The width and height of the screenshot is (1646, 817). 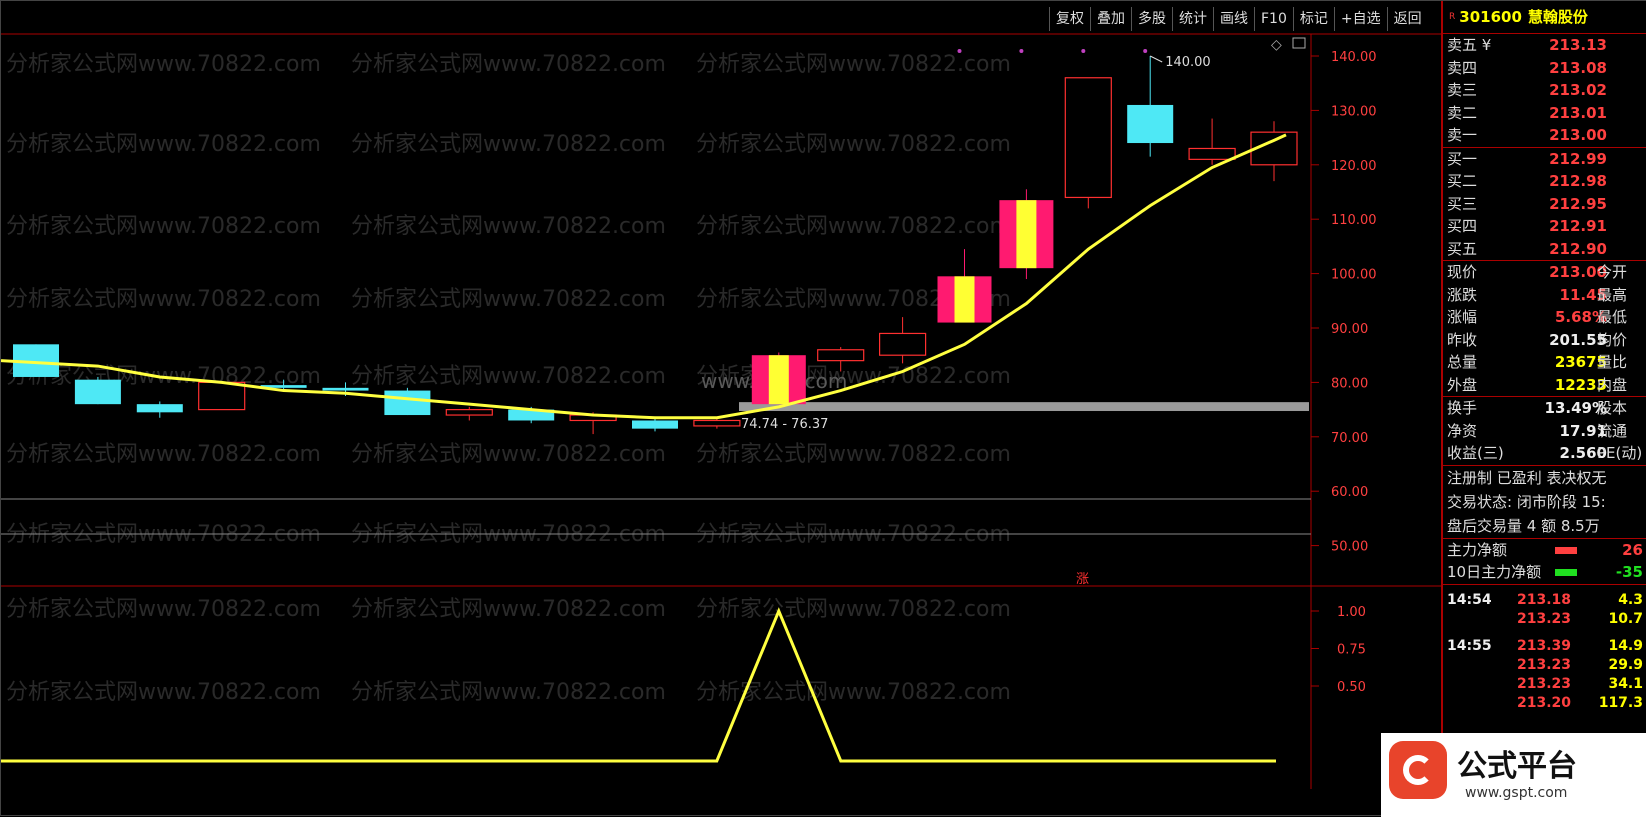 I want to click on stat-row: 涨跌 11.45 最高, so click(x=1544, y=295).